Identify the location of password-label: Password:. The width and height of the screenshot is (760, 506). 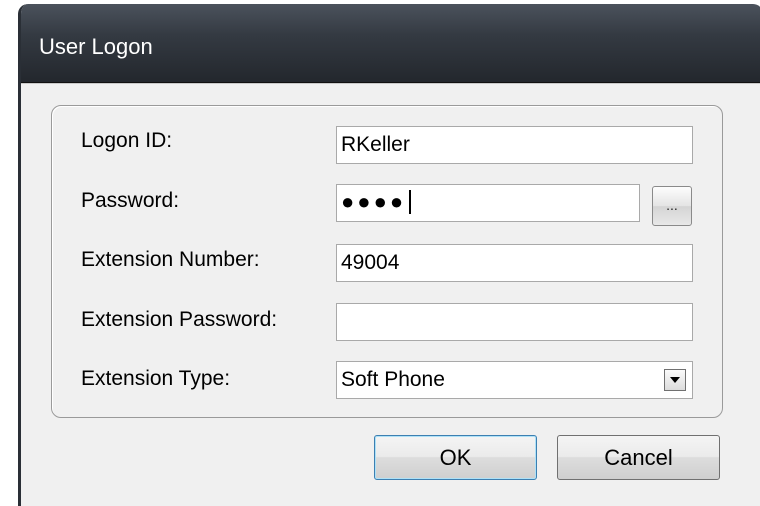
(130, 200).